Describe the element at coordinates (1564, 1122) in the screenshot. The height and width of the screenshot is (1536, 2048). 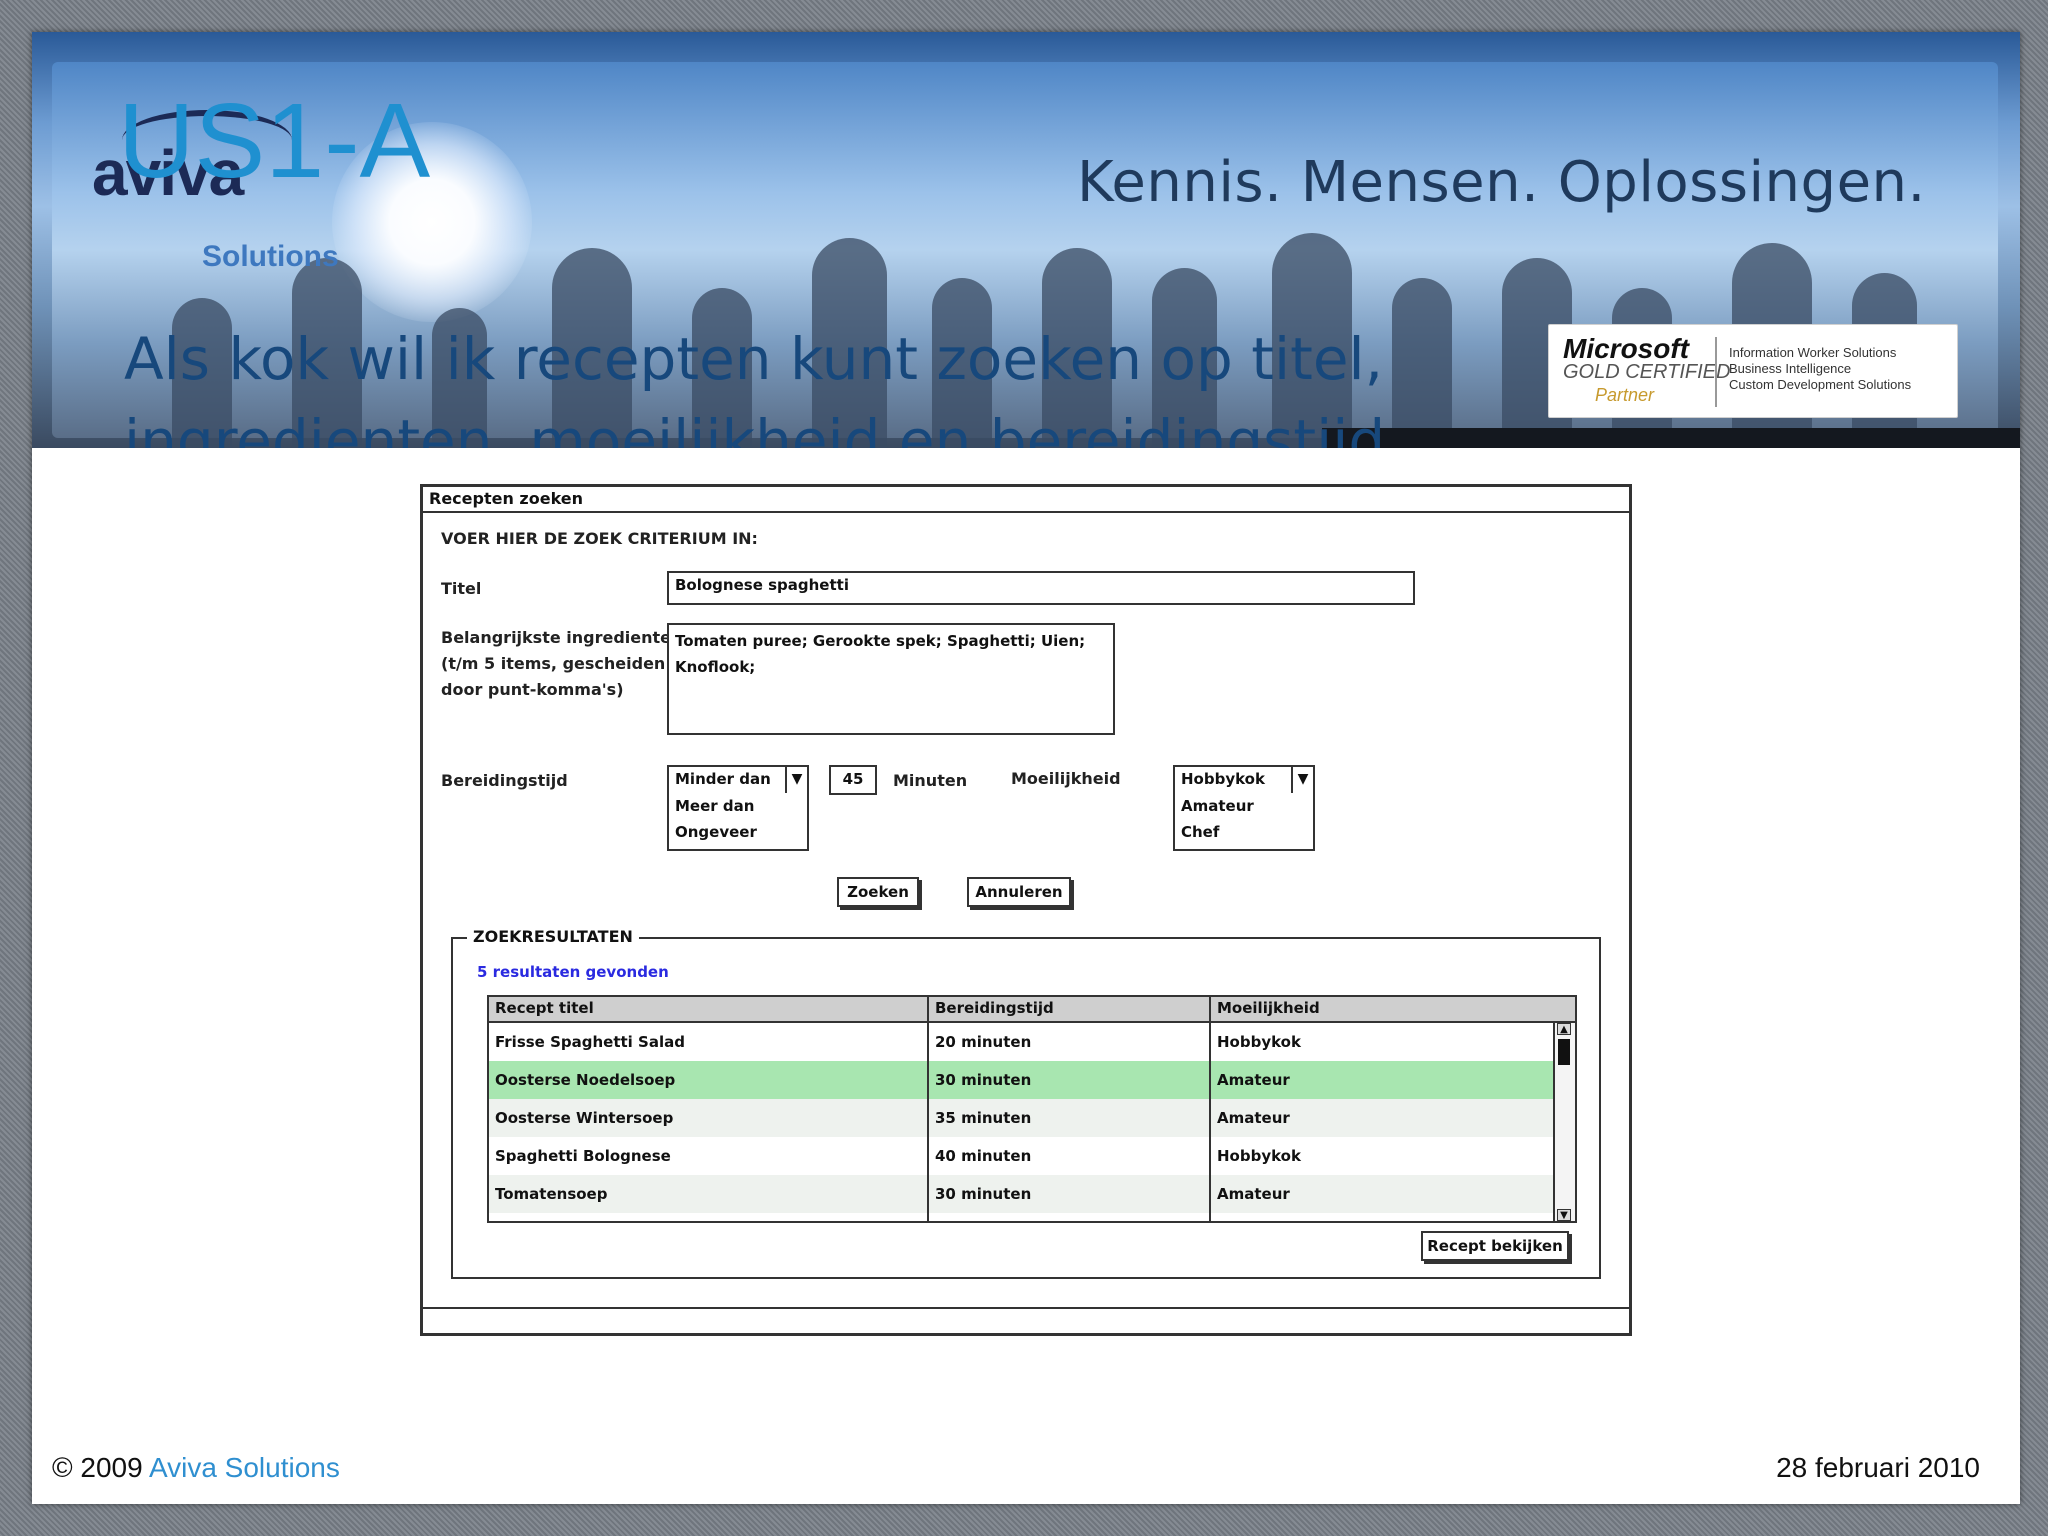
I see `table-scrollbar: ▲ ▼` at that location.